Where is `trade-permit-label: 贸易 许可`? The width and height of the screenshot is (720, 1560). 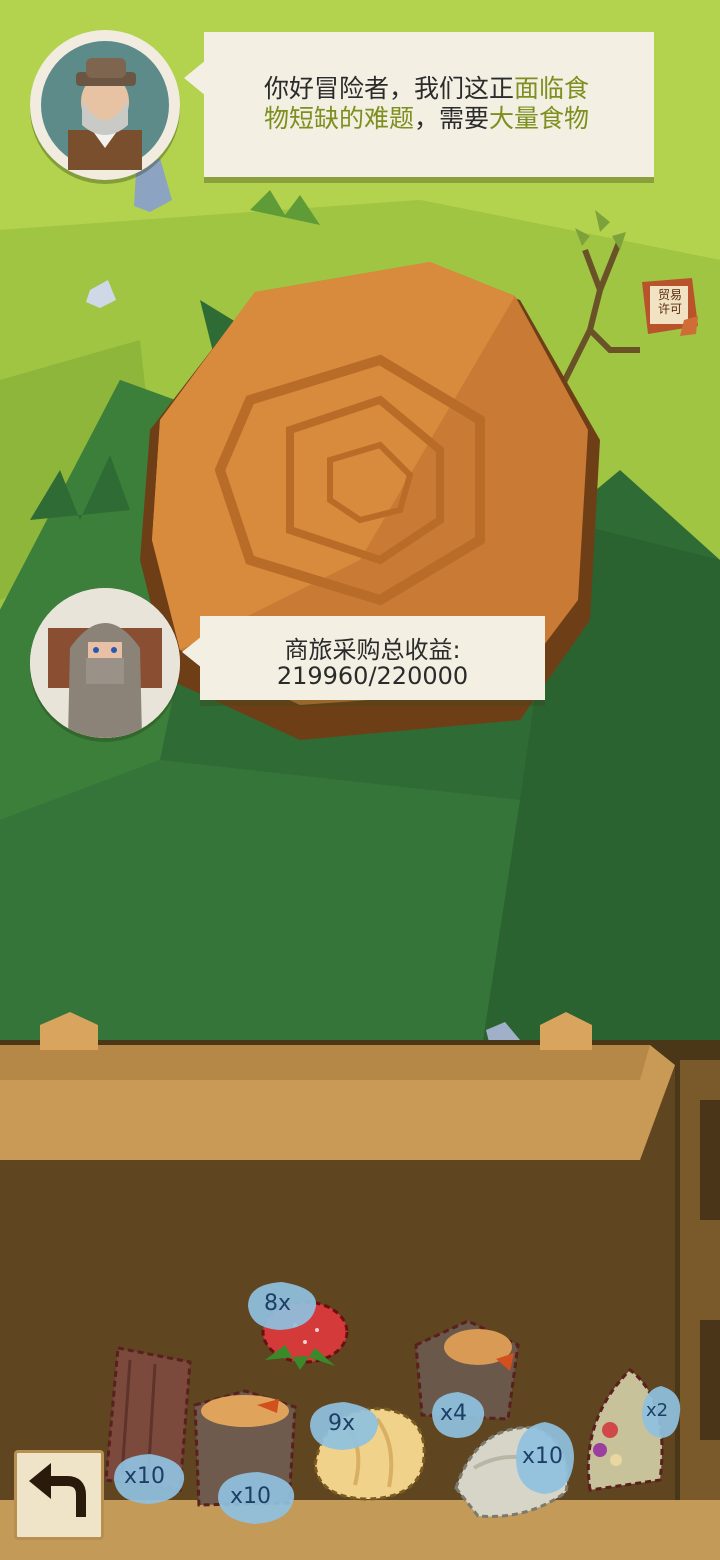
trade-permit-label: 贸易 许可 is located at coordinates (669, 302).